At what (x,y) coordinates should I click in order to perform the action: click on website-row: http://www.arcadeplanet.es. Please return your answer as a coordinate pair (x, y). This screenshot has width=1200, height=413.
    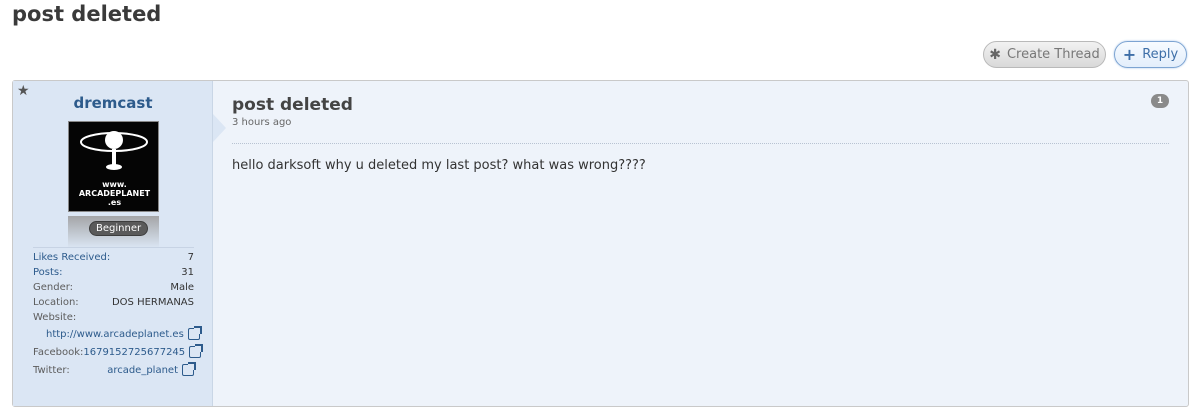
    Looking at the image, I should click on (117, 334).